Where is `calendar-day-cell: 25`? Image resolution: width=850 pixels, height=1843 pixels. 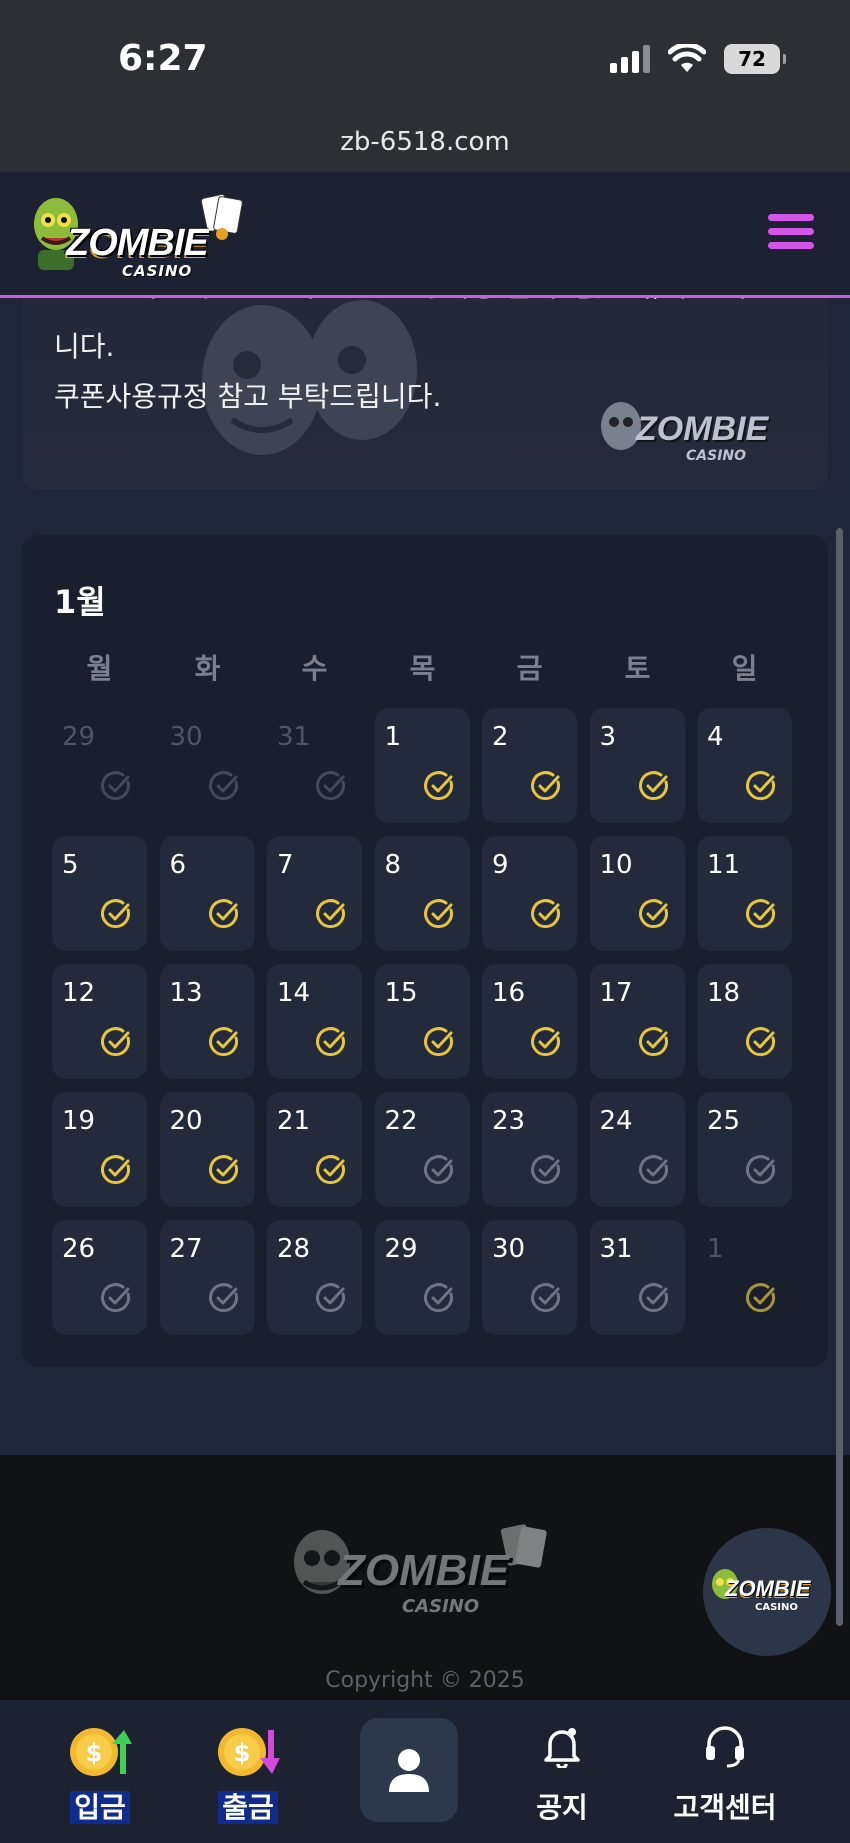
calendar-day-cell: 25 is located at coordinates (744, 1149).